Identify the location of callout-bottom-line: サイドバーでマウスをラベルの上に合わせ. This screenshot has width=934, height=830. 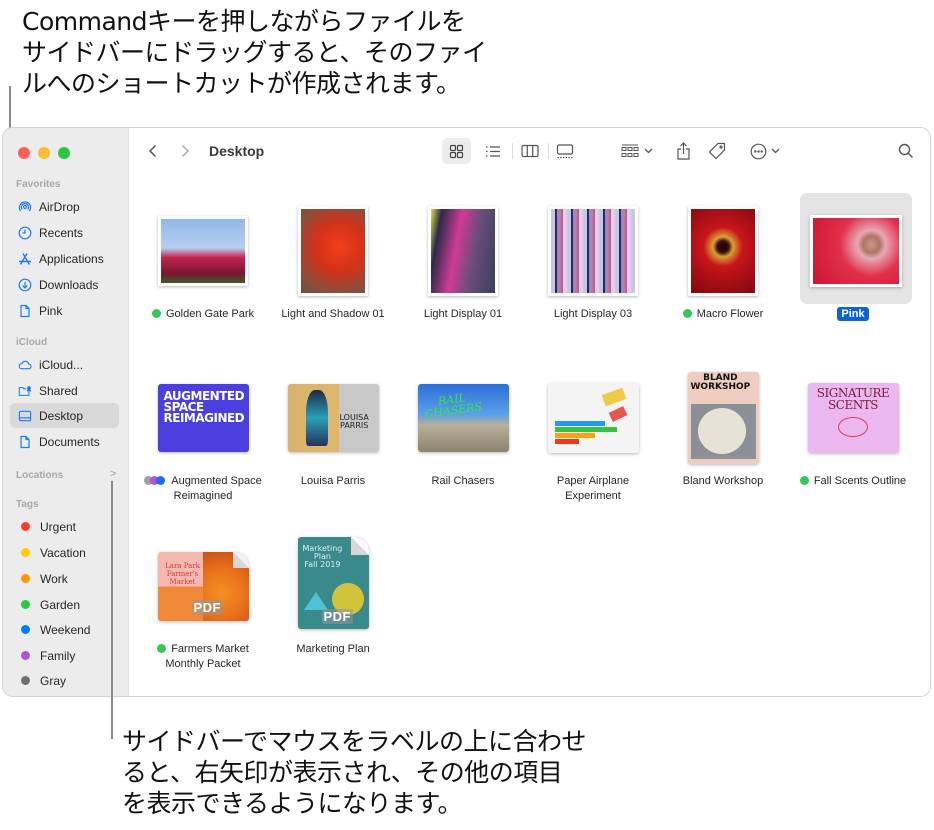
(354, 741).